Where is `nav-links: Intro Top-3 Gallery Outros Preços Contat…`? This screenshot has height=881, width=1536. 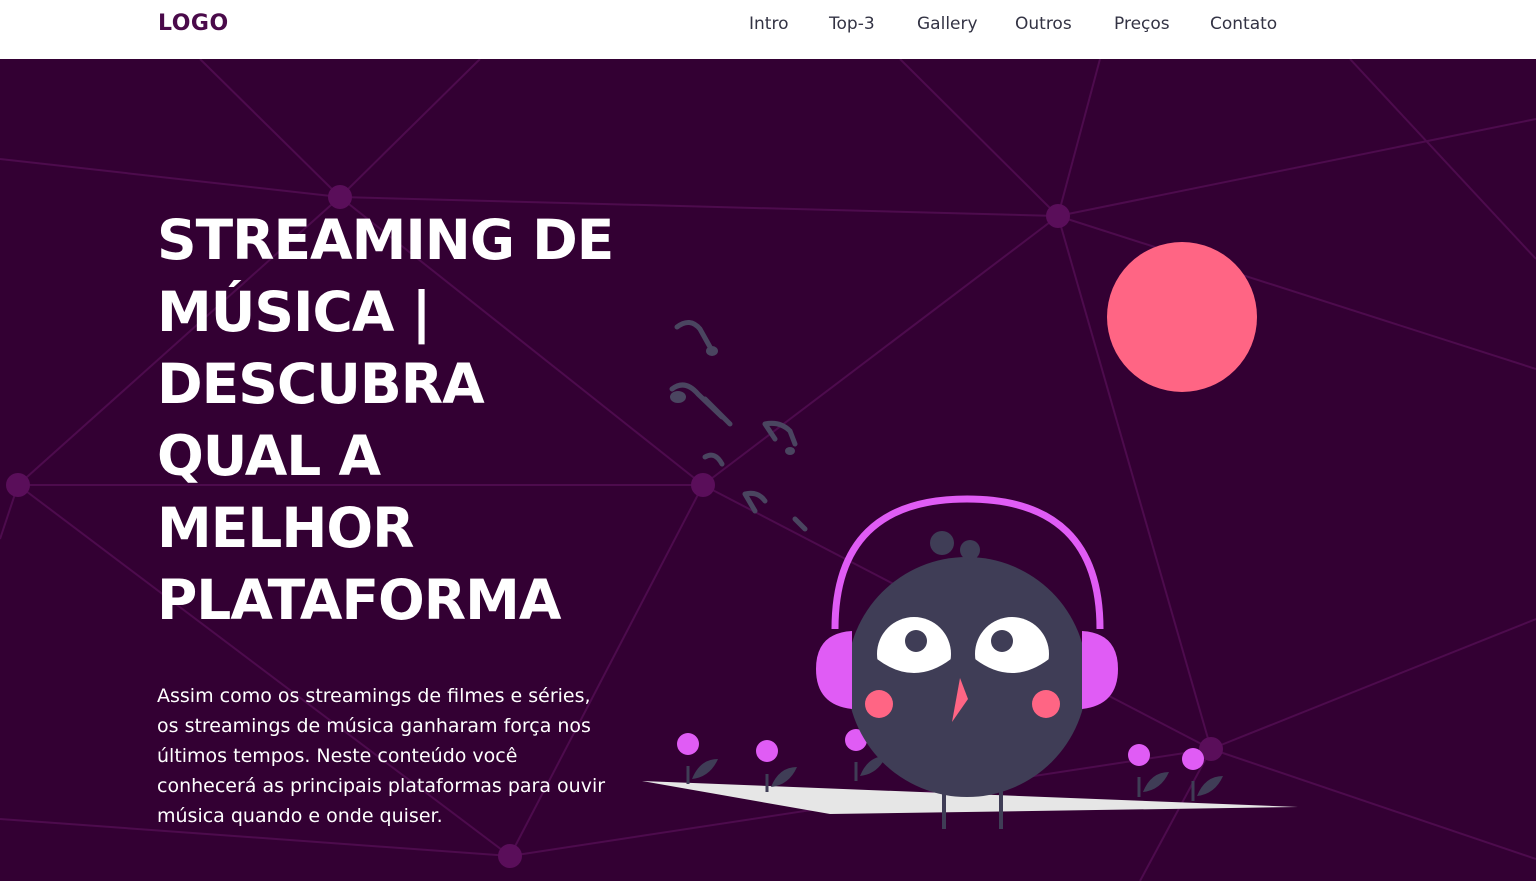 nav-links: Intro Top-3 Gallery Outros Preços Contat… is located at coordinates (768, 26).